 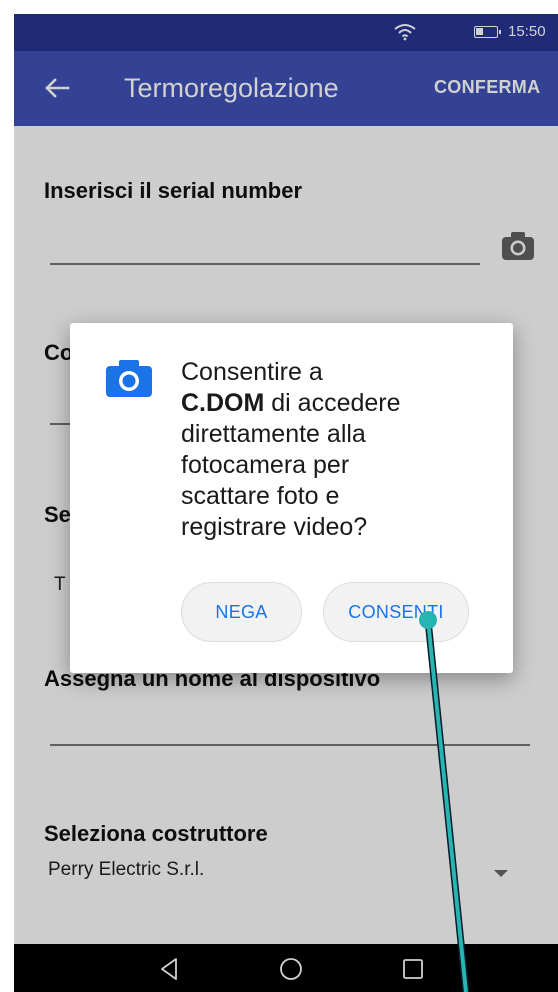 What do you see at coordinates (223, 403) in the screenshot?
I see `app-name: C.DOM` at bounding box center [223, 403].